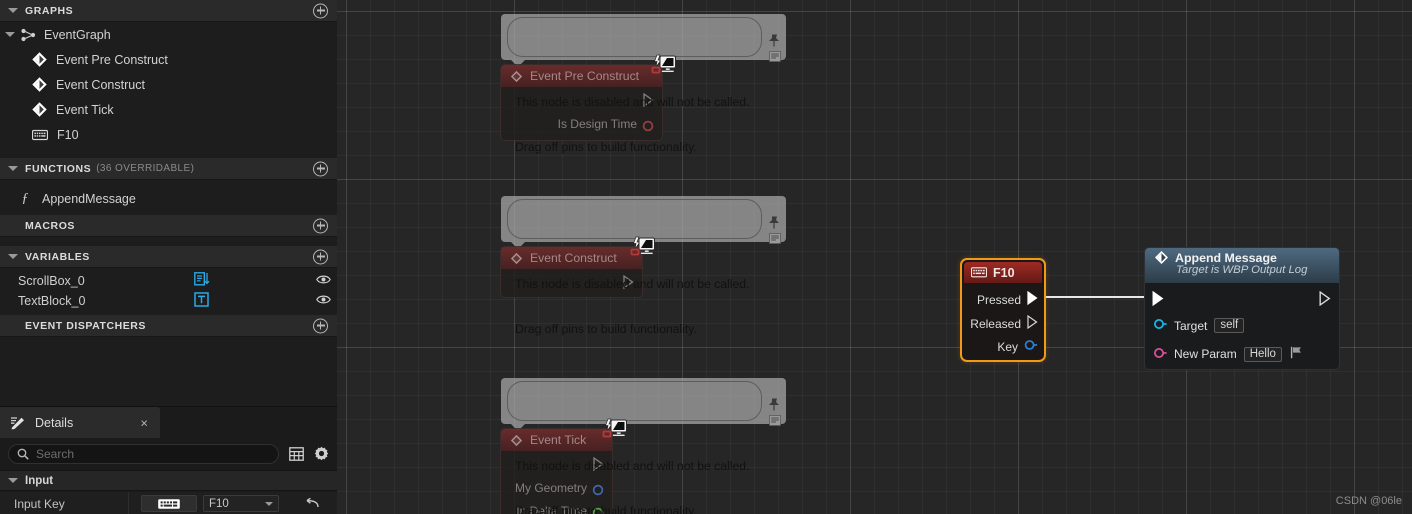  I want to click on tree-item-label: Event Tick, so click(85, 109).